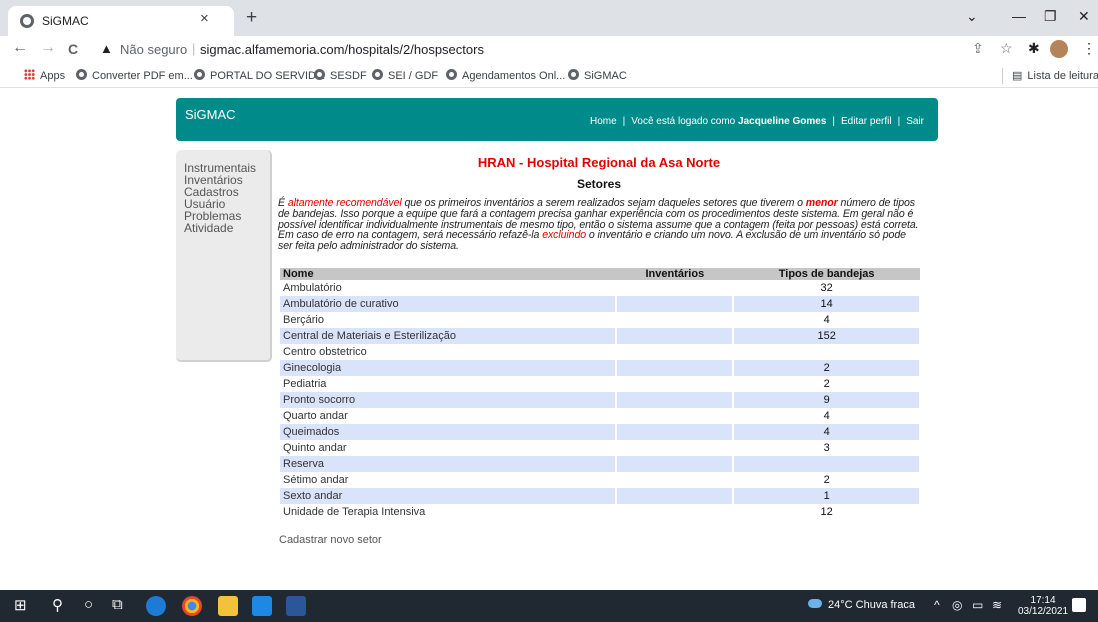 This screenshot has height=622, width=1098. Describe the element at coordinates (1089, 48) in the screenshot. I see `menu-icon: ⋮` at that location.